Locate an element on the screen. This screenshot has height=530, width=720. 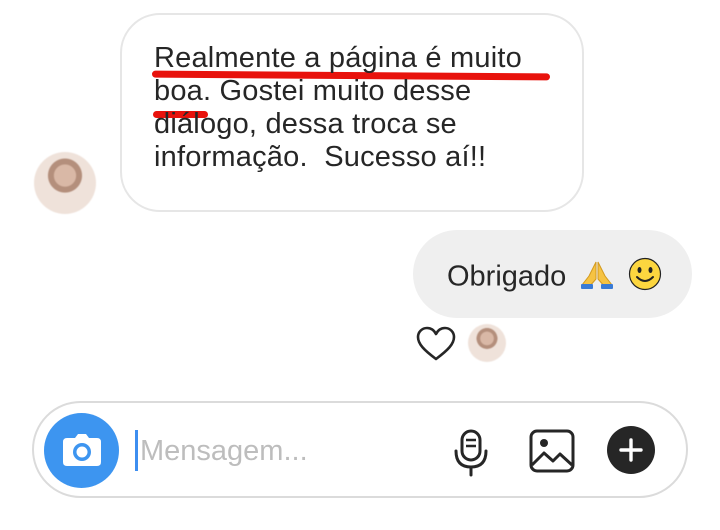
add-button is located at coordinates (631, 450).